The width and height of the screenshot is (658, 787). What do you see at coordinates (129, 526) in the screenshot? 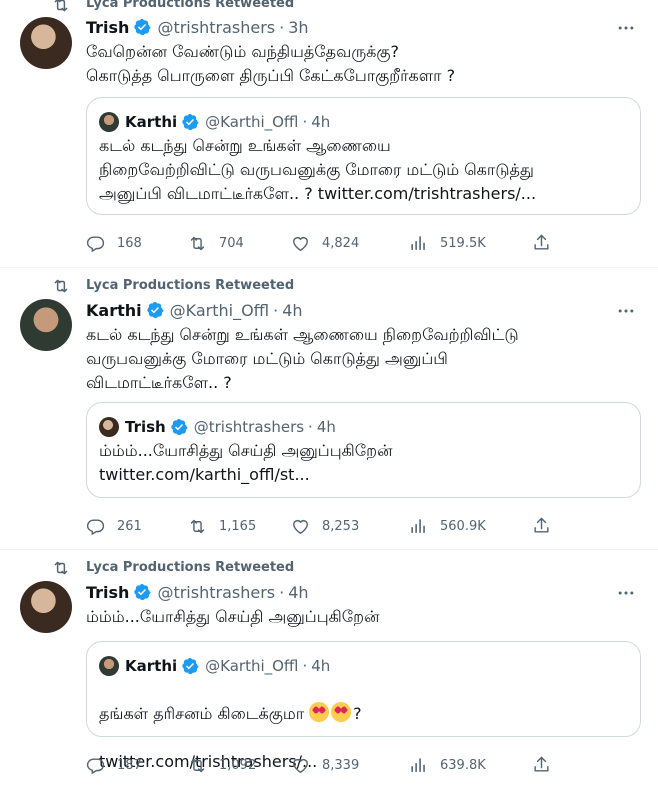
I see `reply-count: 261` at bounding box center [129, 526].